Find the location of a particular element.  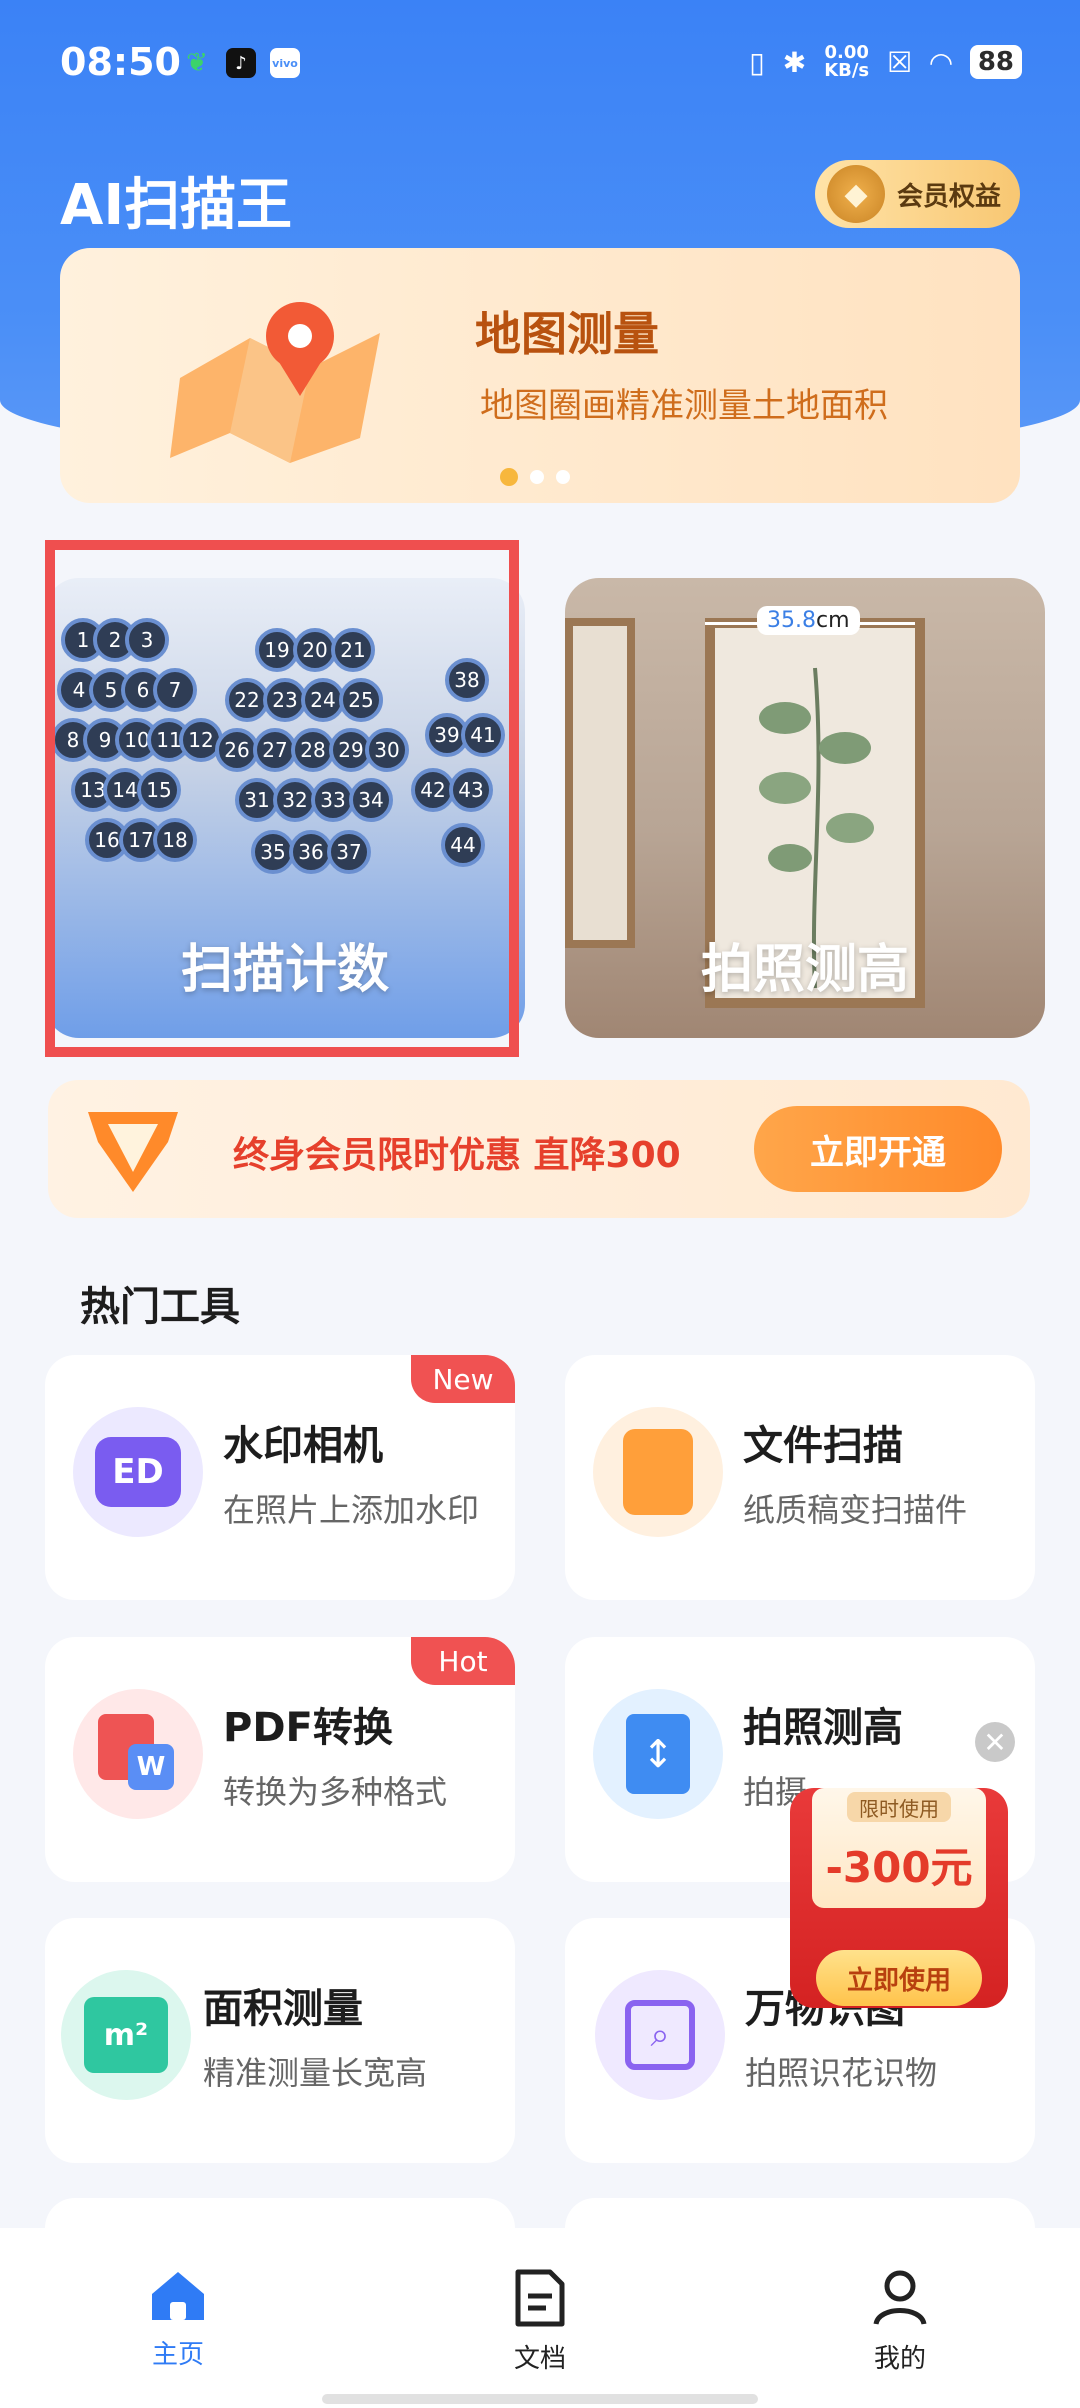

tool-title: 文件扫描 is located at coordinates (823, 1446).